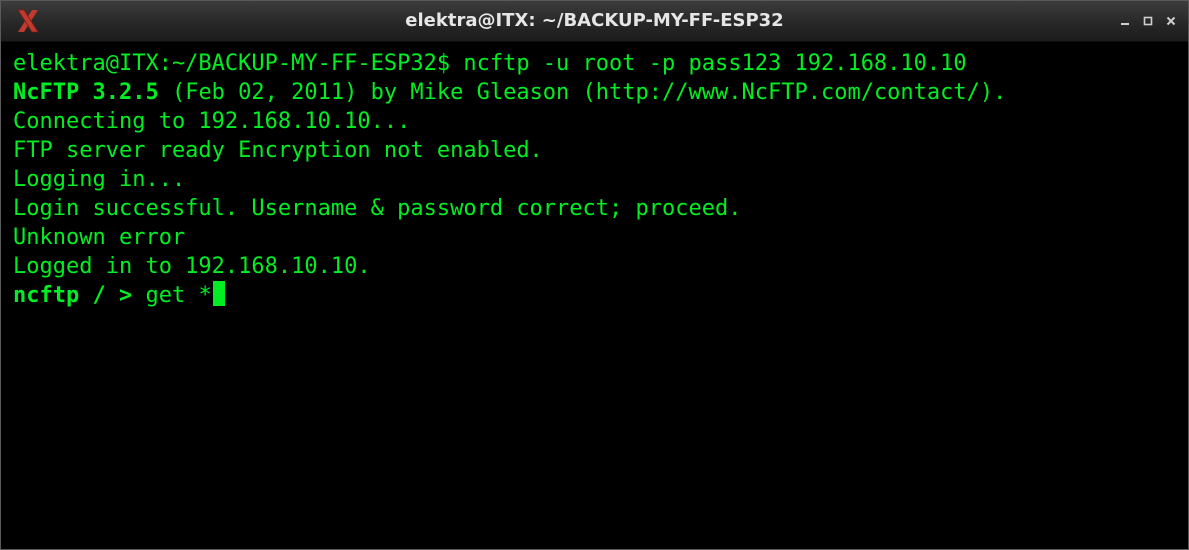 The width and height of the screenshot is (1189, 550). I want to click on line-text: Logged in to 192.168.10.10., so click(192, 266).